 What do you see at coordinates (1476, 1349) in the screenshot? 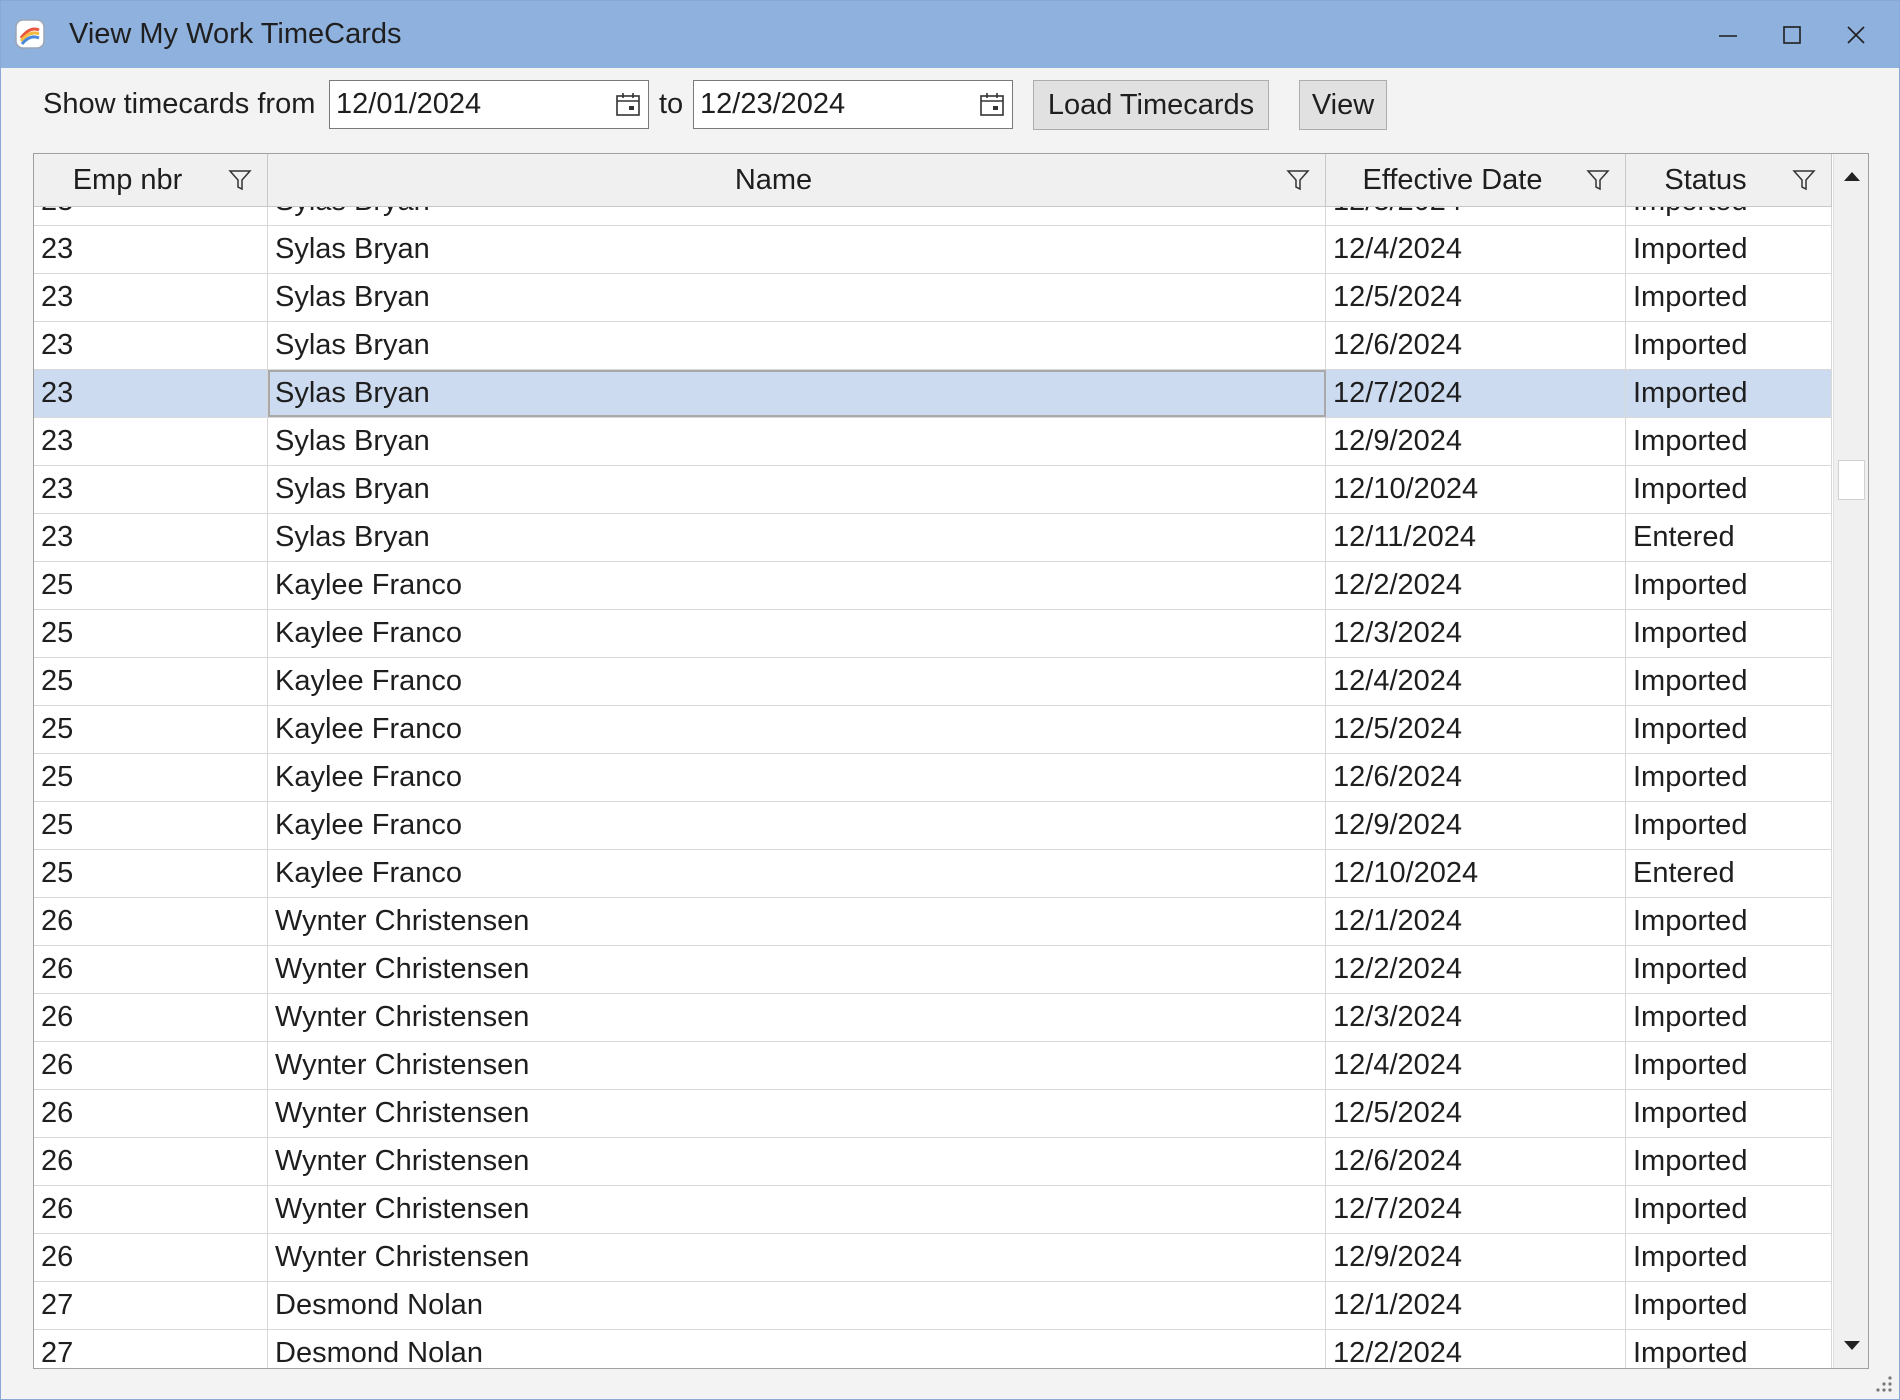
I see `effective-date-cell: 12/2/2024` at bounding box center [1476, 1349].